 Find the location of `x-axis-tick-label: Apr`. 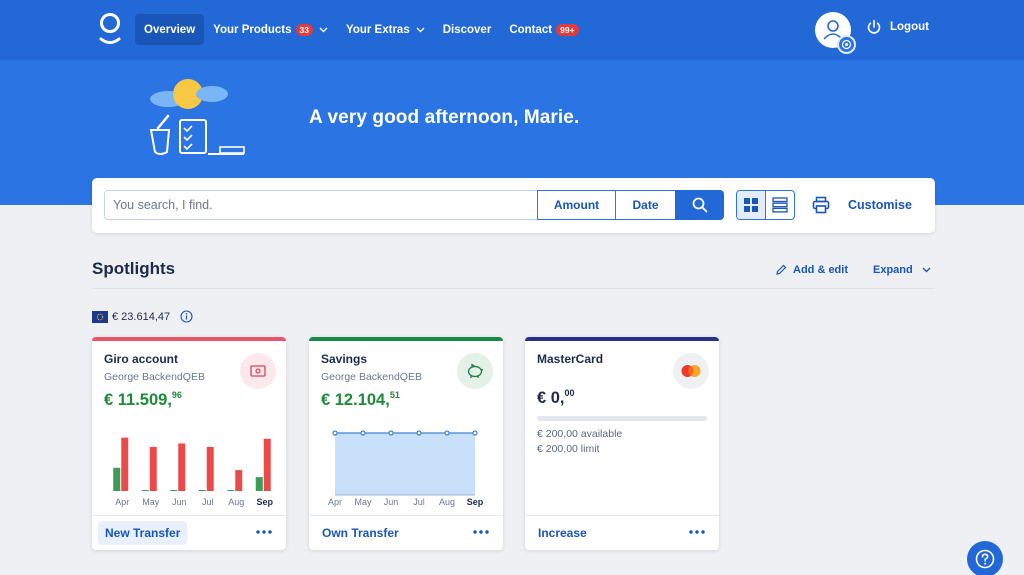

x-axis-tick-label: Apr is located at coordinates (335, 502).